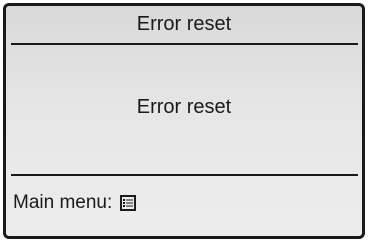 This screenshot has width=370, height=243. What do you see at coordinates (184, 175) in the screenshot?
I see `footer-divider` at bounding box center [184, 175].